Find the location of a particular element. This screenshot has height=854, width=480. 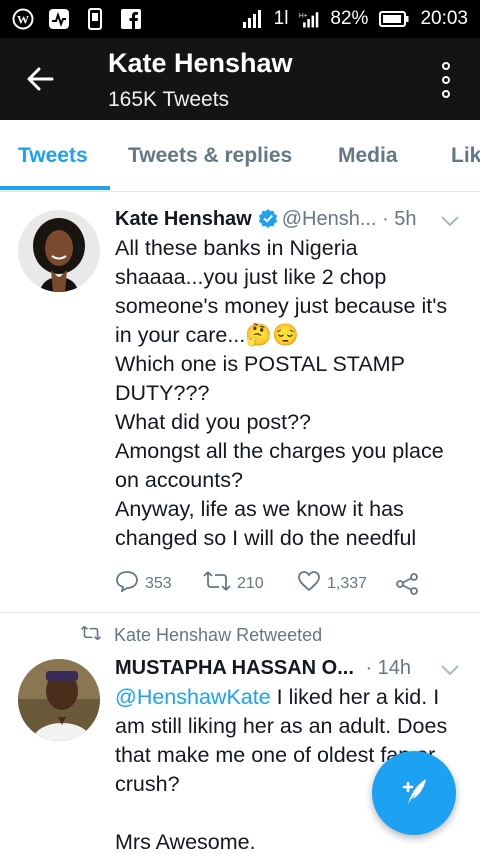

tweet-line: Anyway, life as we know it has is located at coordinates (259, 509).